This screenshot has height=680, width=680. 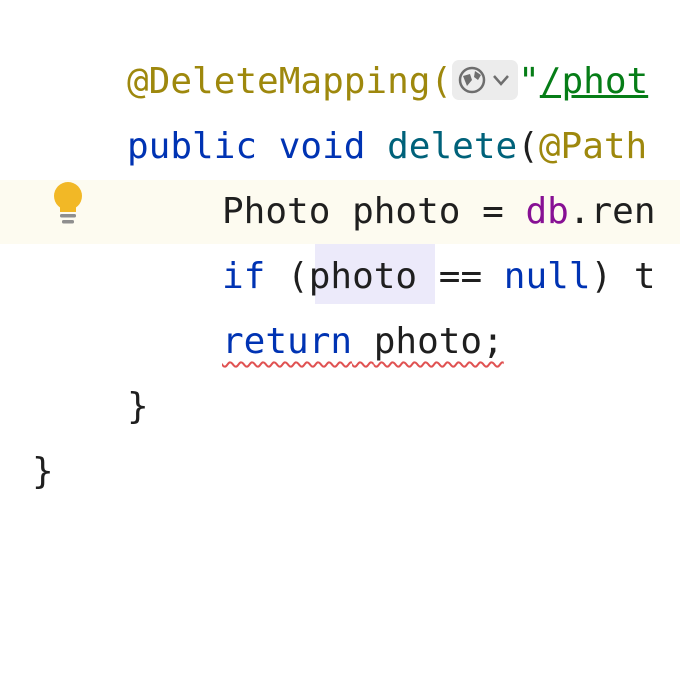 What do you see at coordinates (192, 146) in the screenshot?
I see `keyword-public: public` at bounding box center [192, 146].